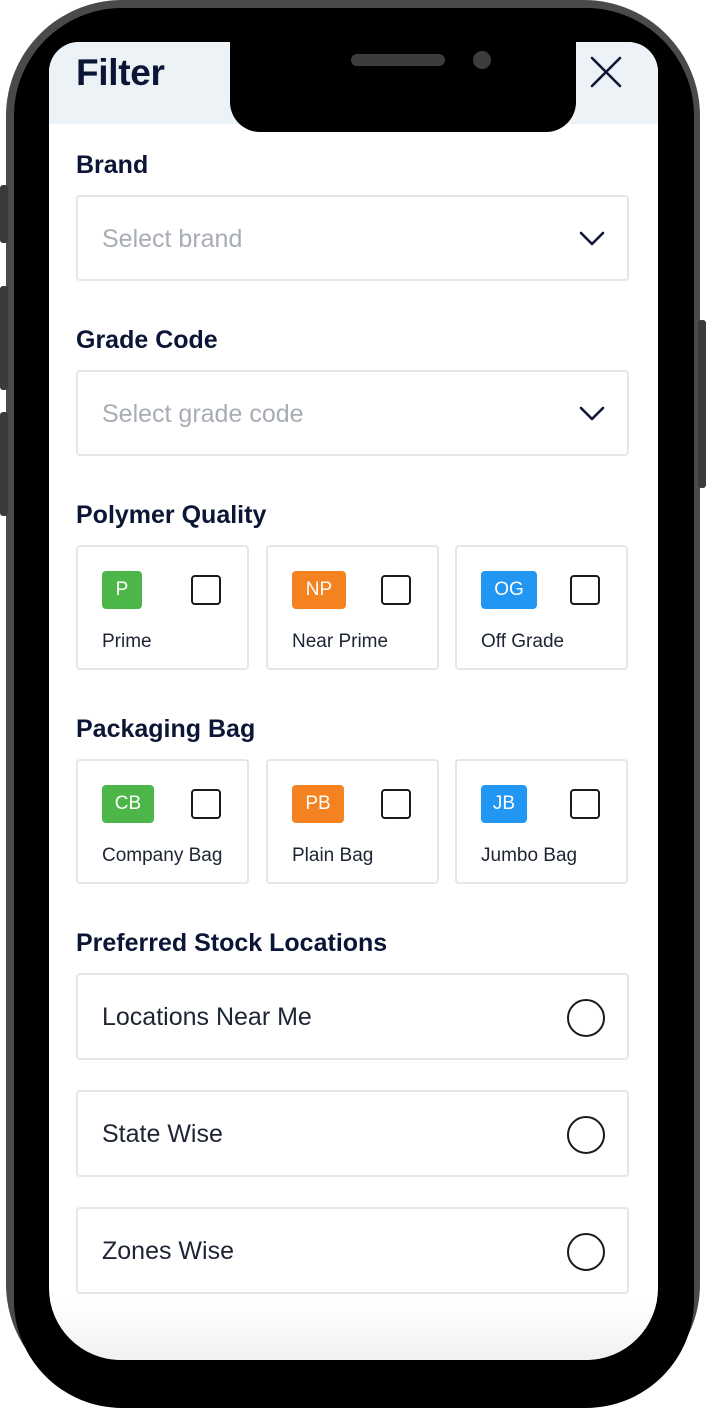  Describe the element at coordinates (4, 338) in the screenshot. I see `phone-button-volume-up` at that location.